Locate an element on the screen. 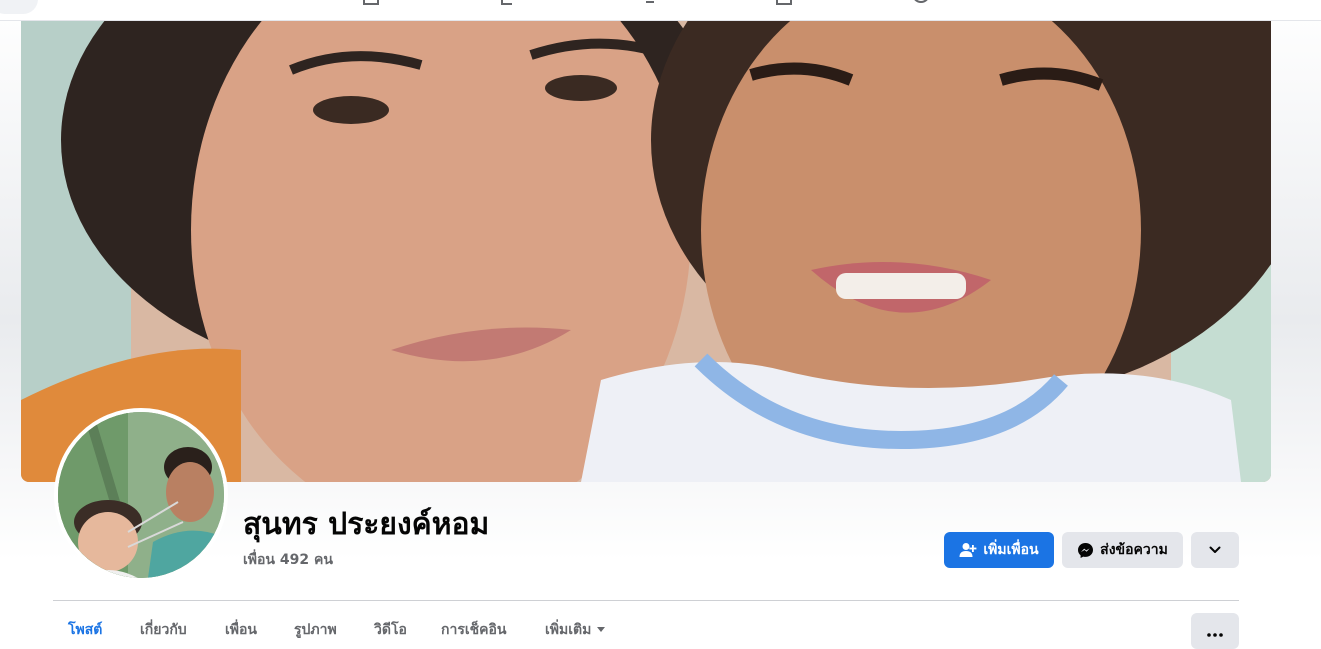 The width and height of the screenshot is (1321, 649). avatar is located at coordinates (141, 495).